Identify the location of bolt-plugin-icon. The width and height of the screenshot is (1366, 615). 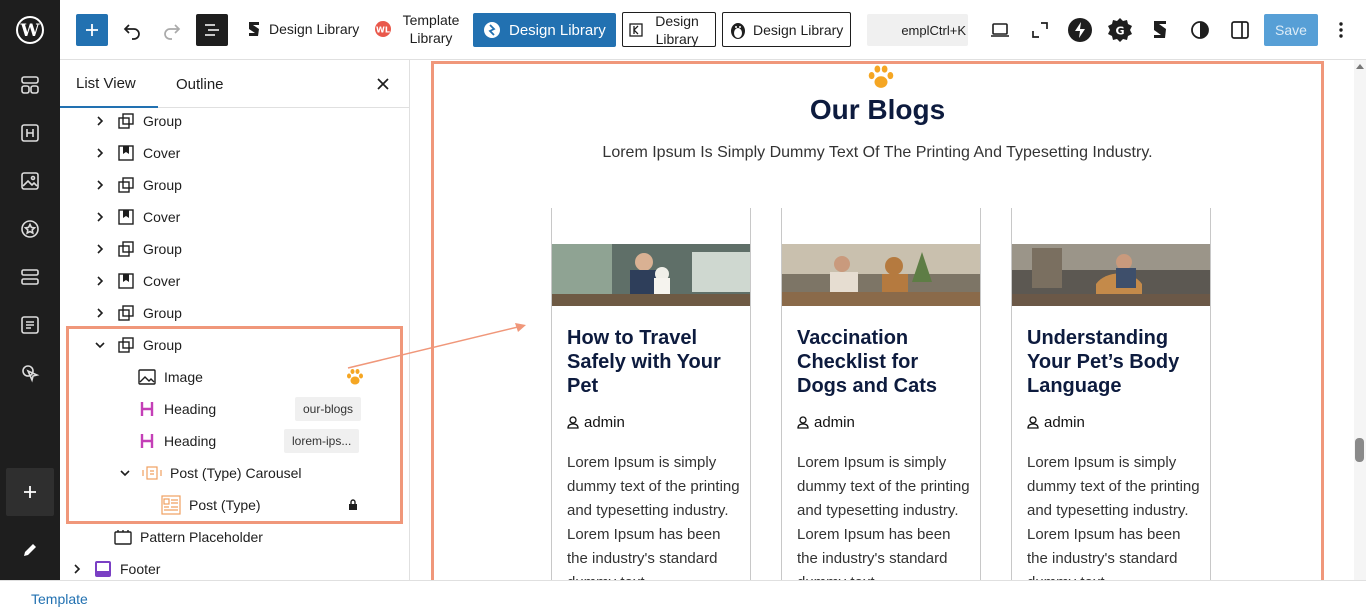
(1080, 30).